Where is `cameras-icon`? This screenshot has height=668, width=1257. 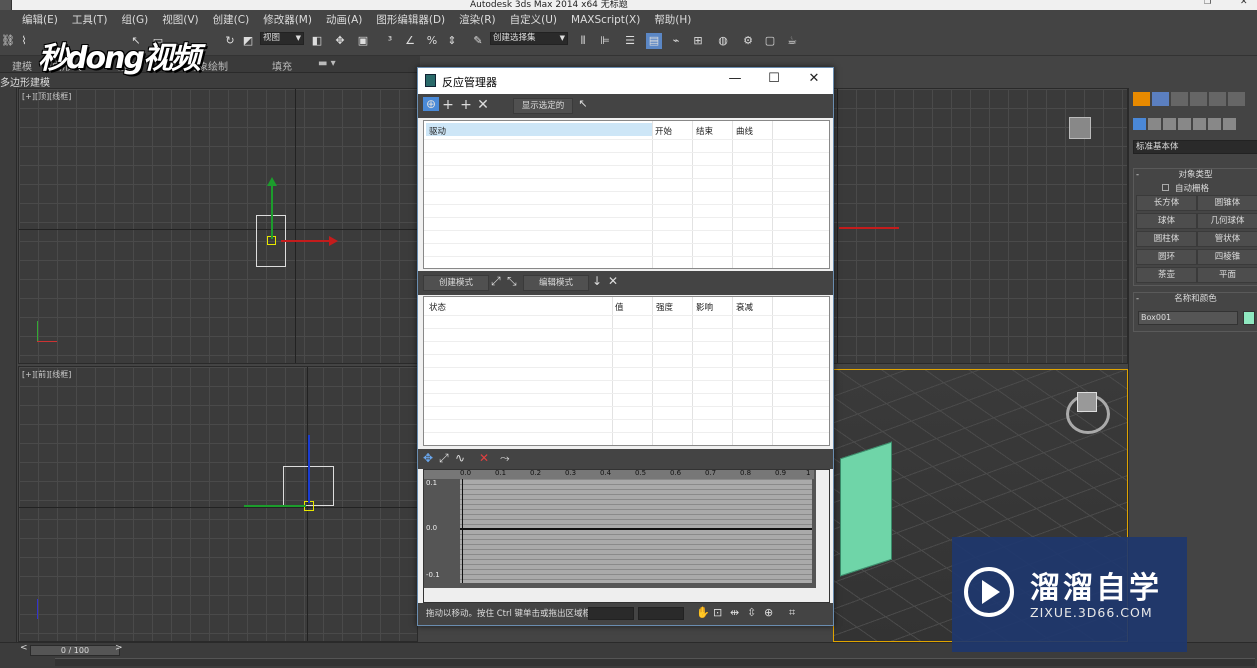 cameras-icon is located at coordinates (1184, 124).